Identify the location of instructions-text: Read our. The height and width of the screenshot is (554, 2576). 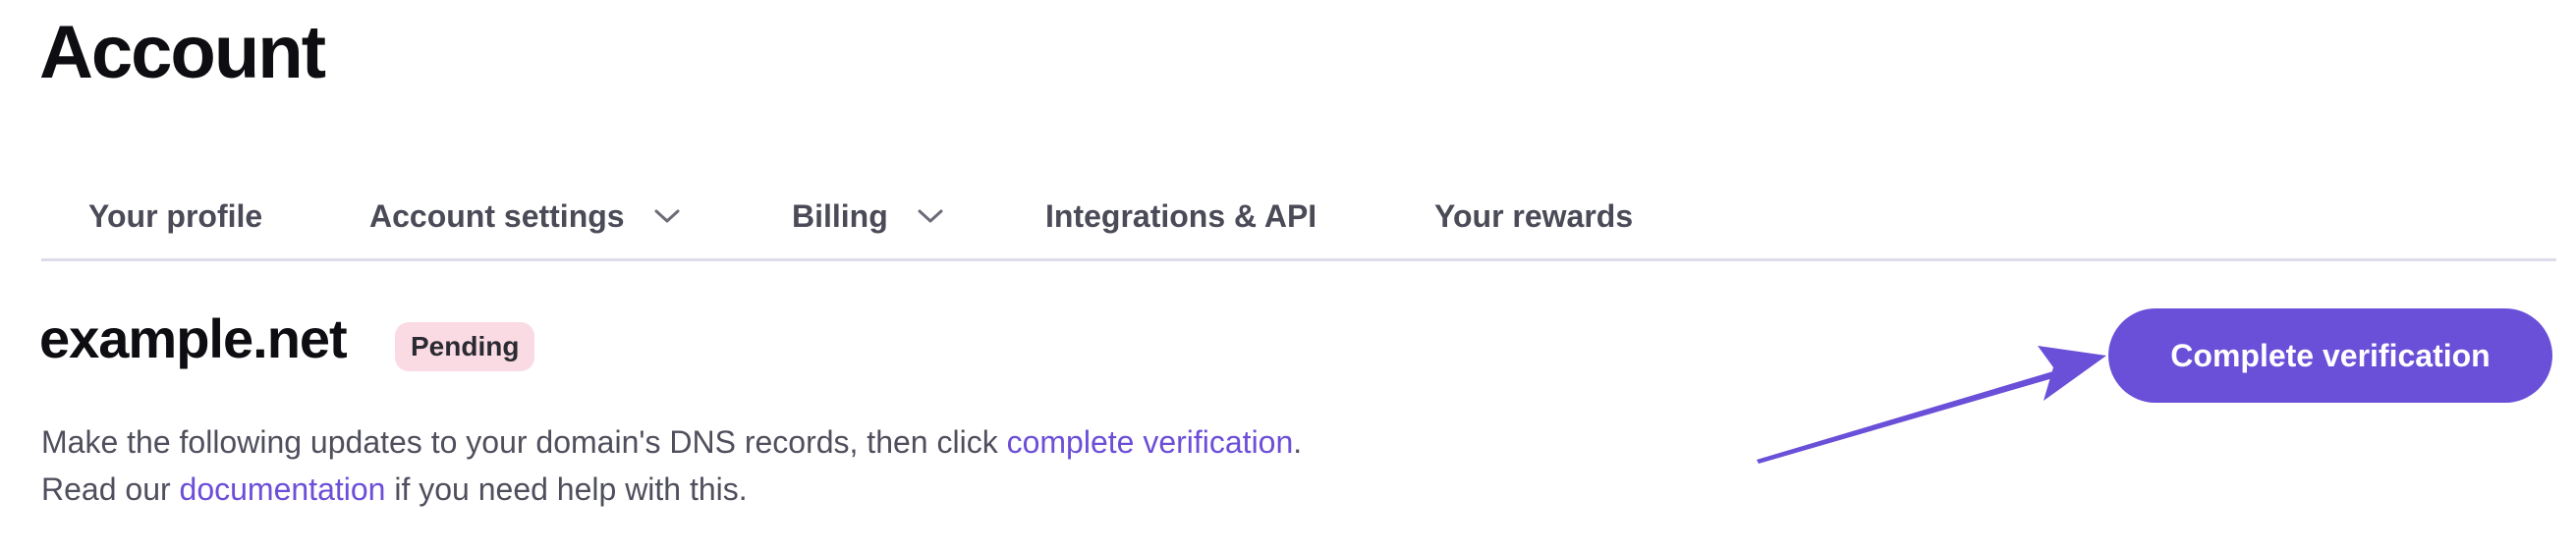
(110, 489).